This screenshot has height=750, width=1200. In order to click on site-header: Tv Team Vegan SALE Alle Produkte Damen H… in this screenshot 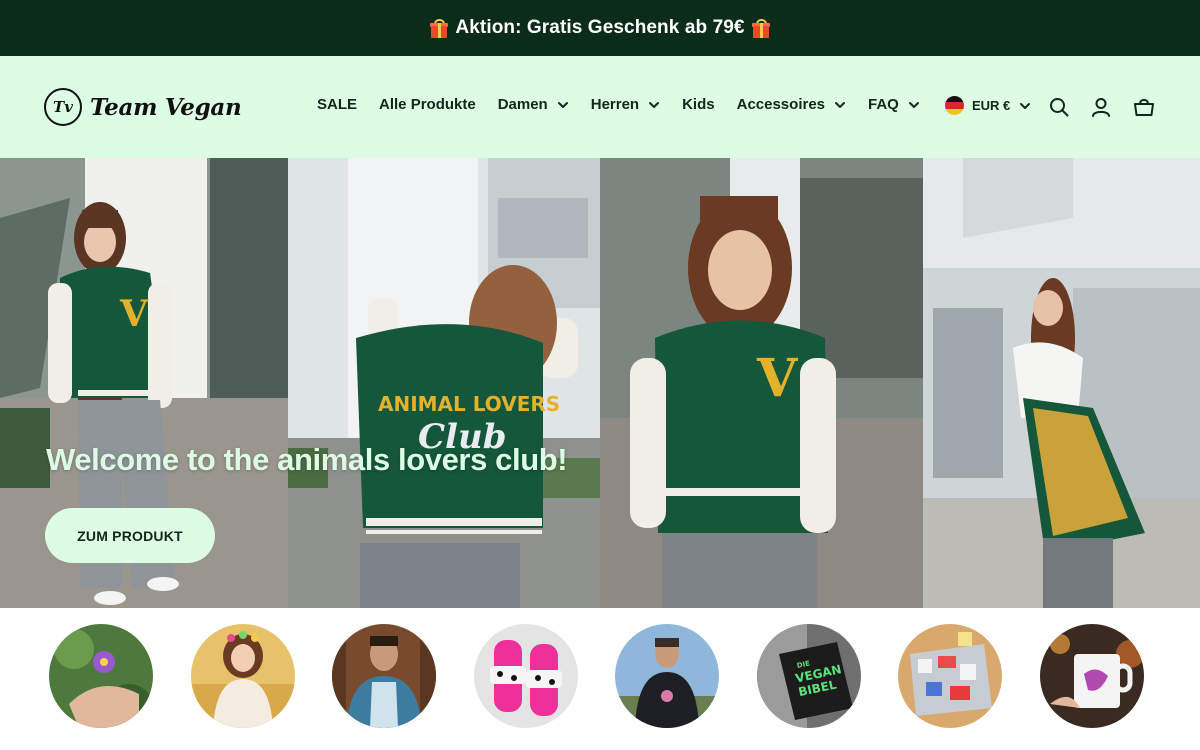, I will do `click(600, 107)`.